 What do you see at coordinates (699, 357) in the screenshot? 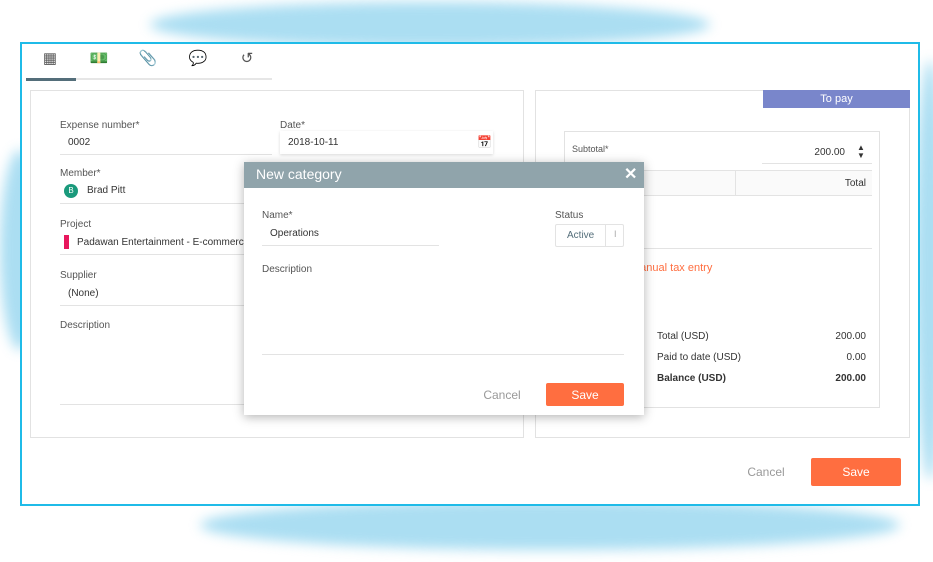
I see `paid-to-date-label: Paid to date (USD)` at bounding box center [699, 357].